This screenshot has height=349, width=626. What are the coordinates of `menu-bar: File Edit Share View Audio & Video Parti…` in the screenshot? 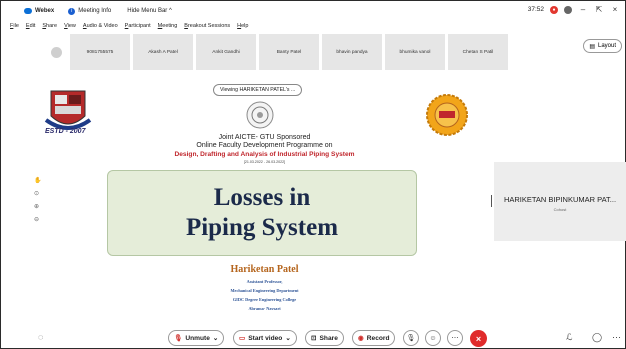 It's located at (129, 28).